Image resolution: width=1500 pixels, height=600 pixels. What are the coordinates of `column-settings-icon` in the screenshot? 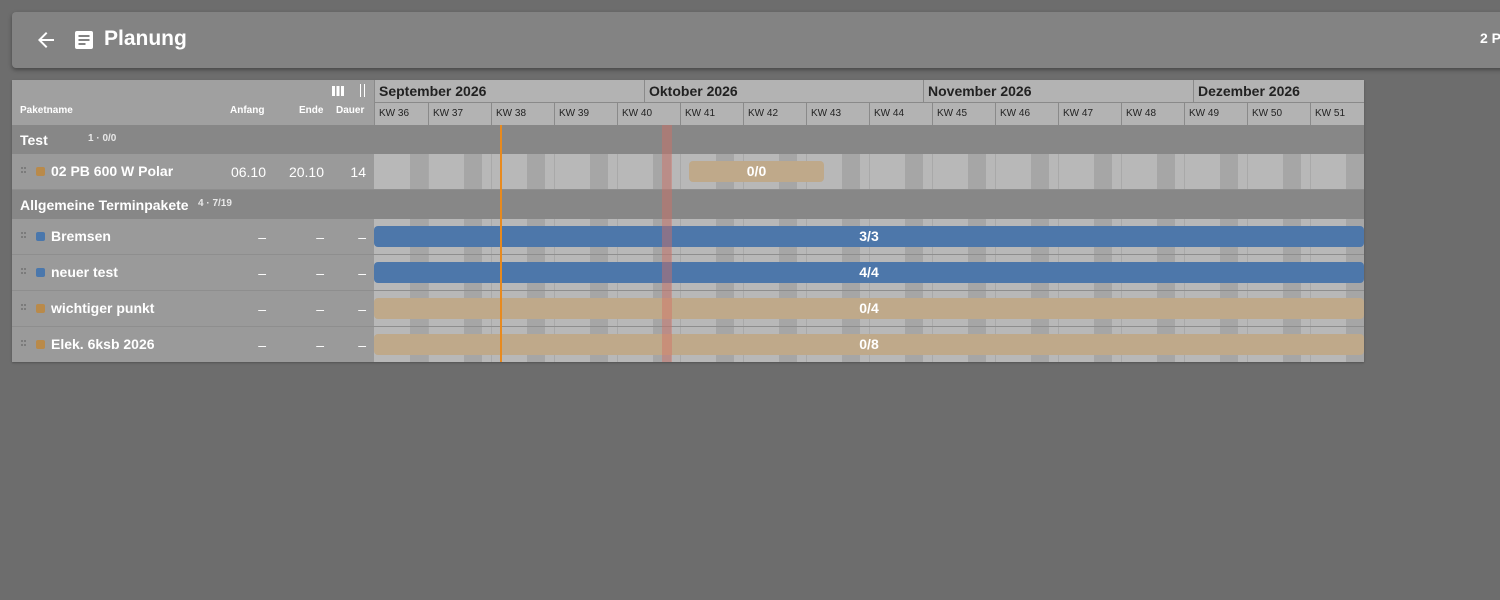 It's located at (338, 91).